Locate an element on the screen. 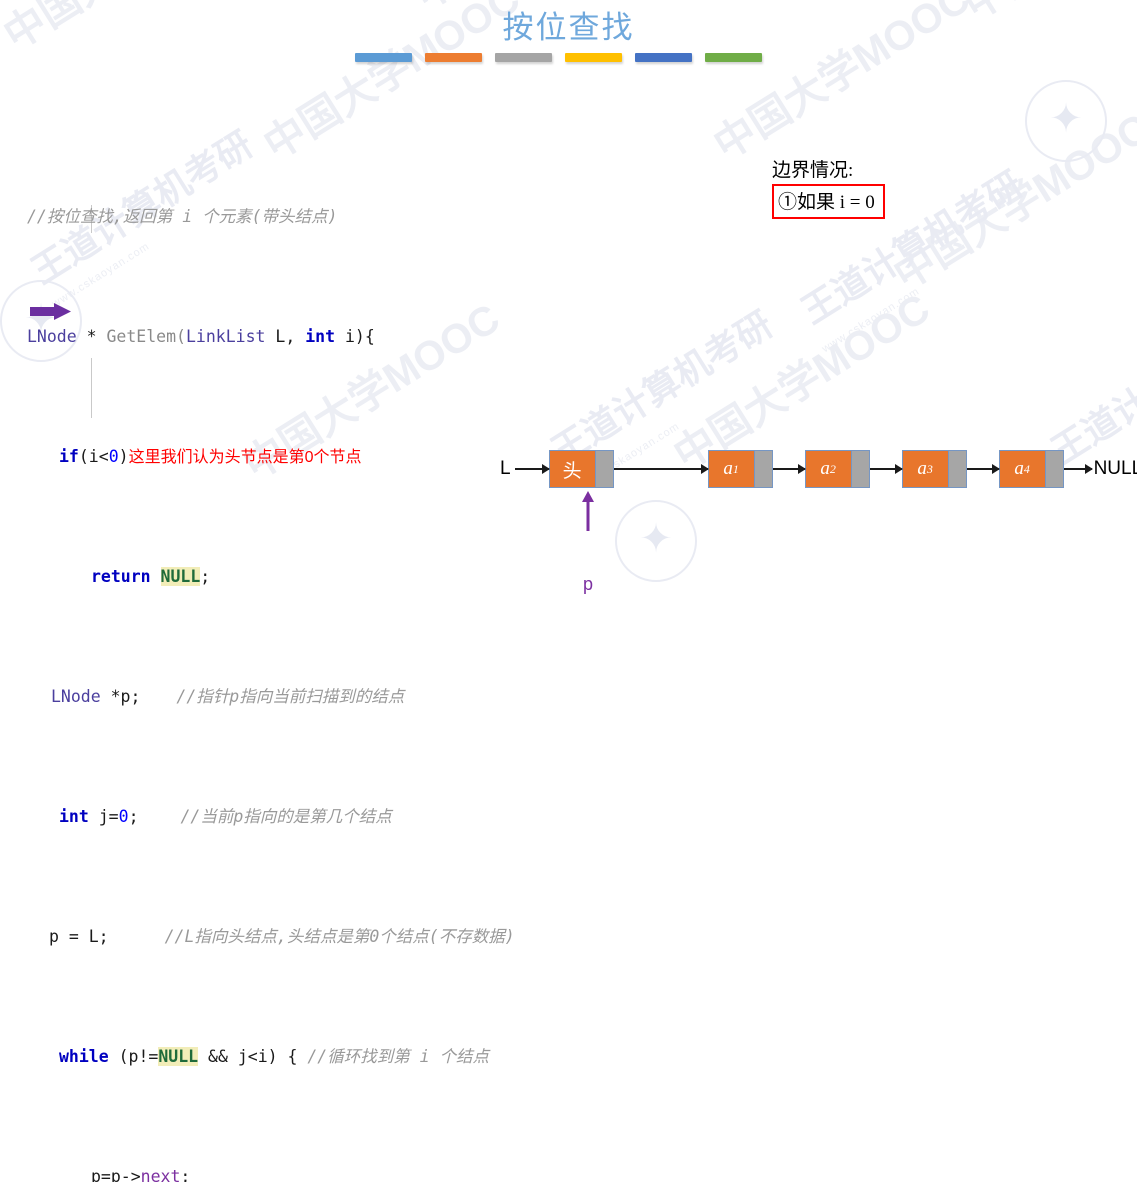  code-comment: //当前p指向的是第几个结点 is located at coordinates (286, 816).